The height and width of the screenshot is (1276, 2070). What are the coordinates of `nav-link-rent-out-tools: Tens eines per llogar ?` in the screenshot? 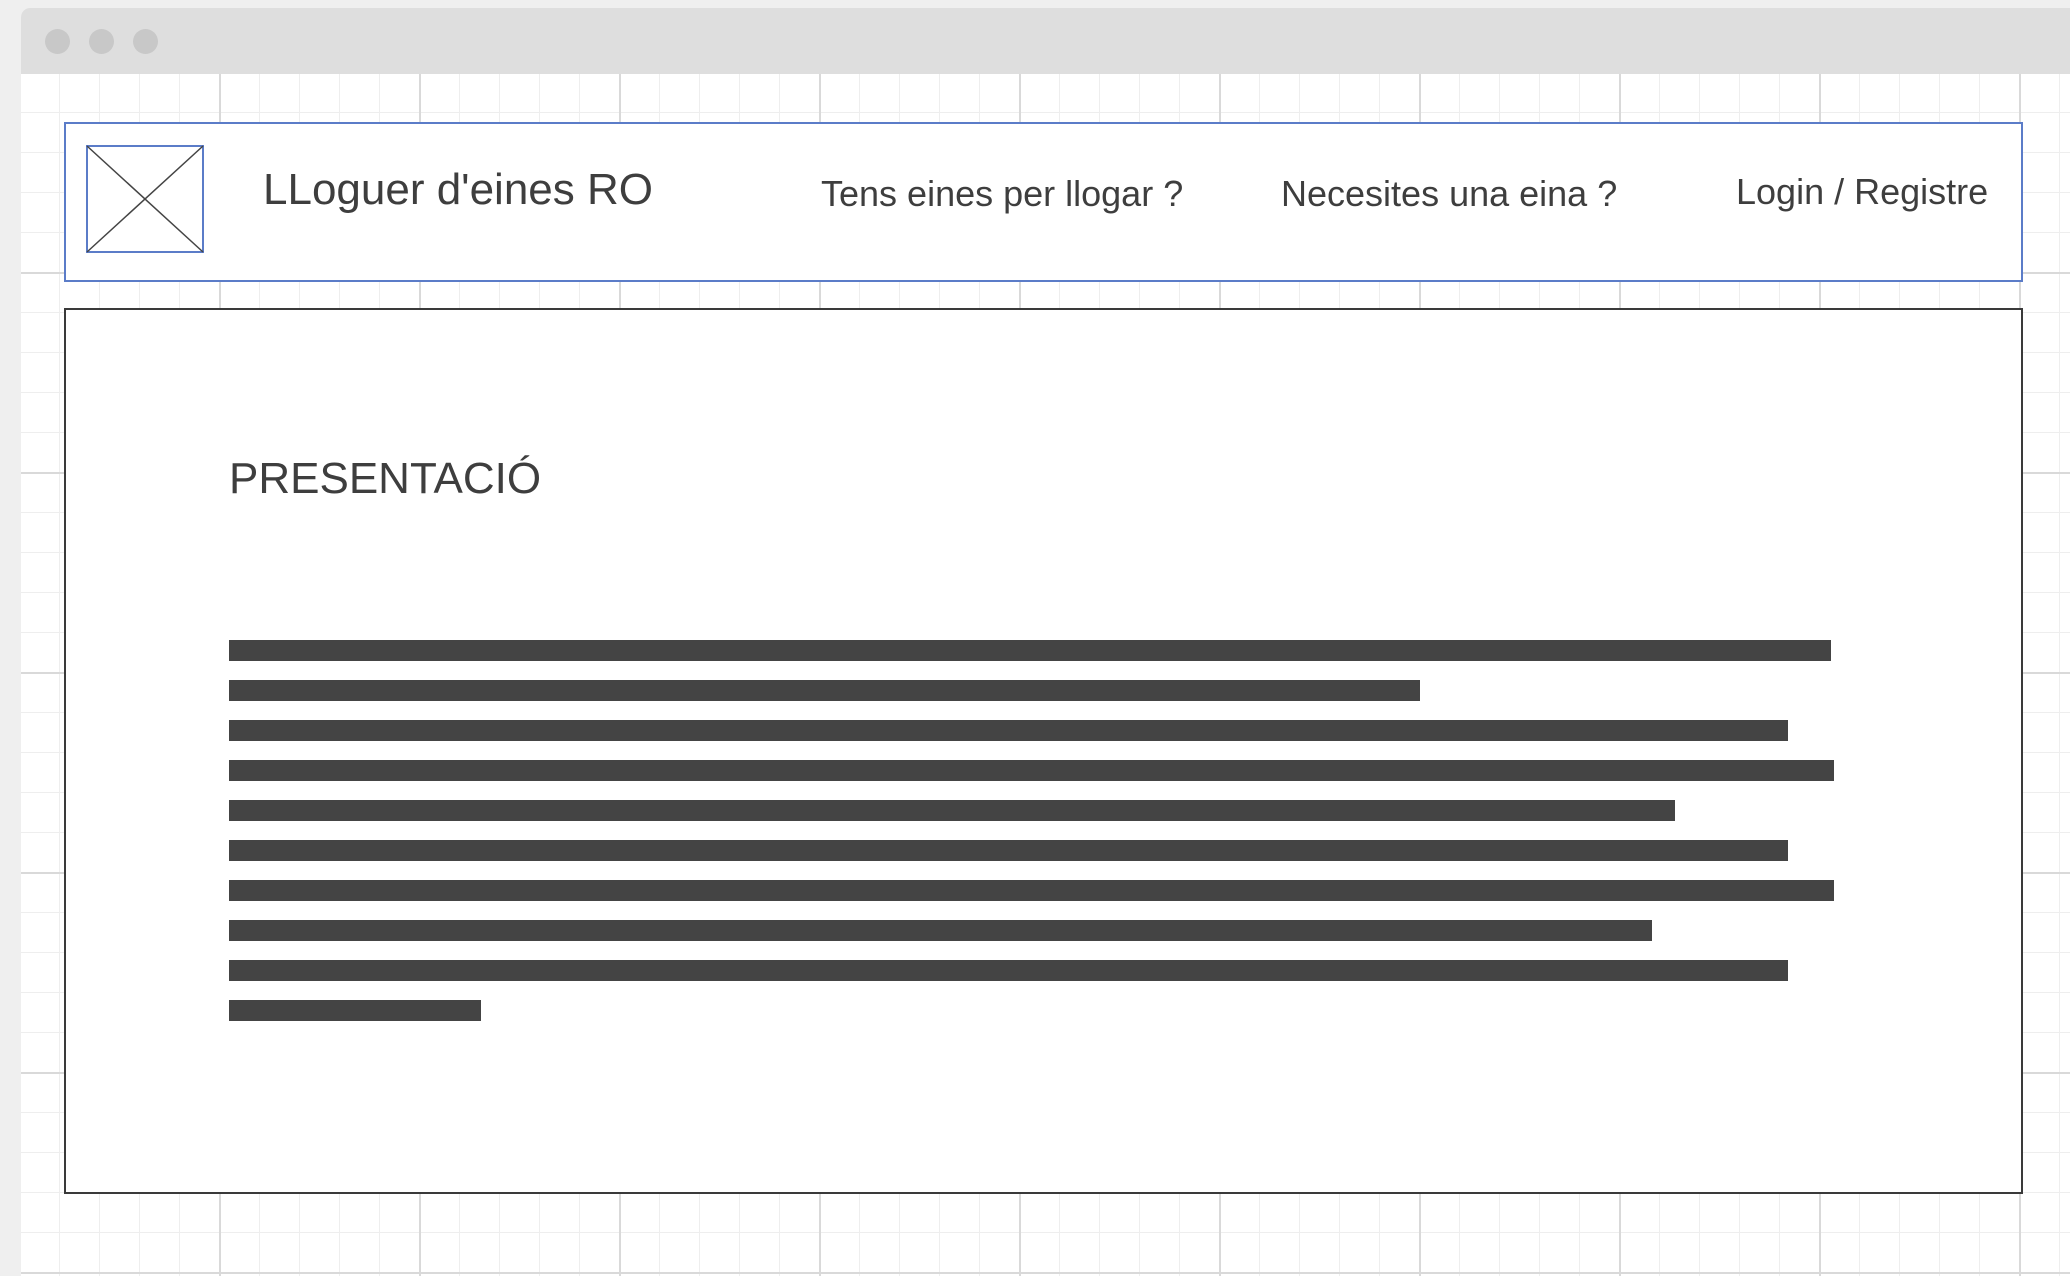 It's located at (1002, 194).